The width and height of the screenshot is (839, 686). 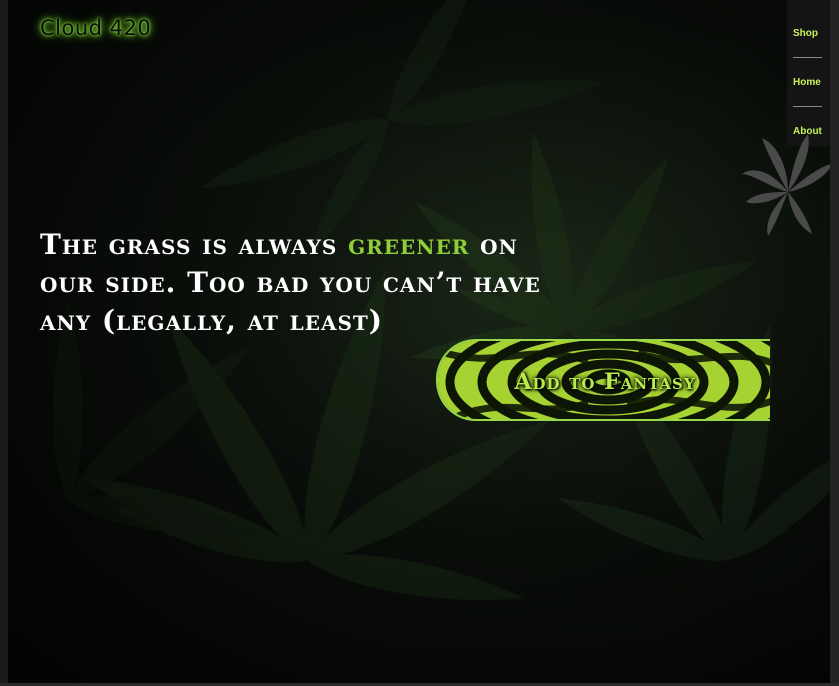 I want to click on right-edge, so click(x=834, y=343).